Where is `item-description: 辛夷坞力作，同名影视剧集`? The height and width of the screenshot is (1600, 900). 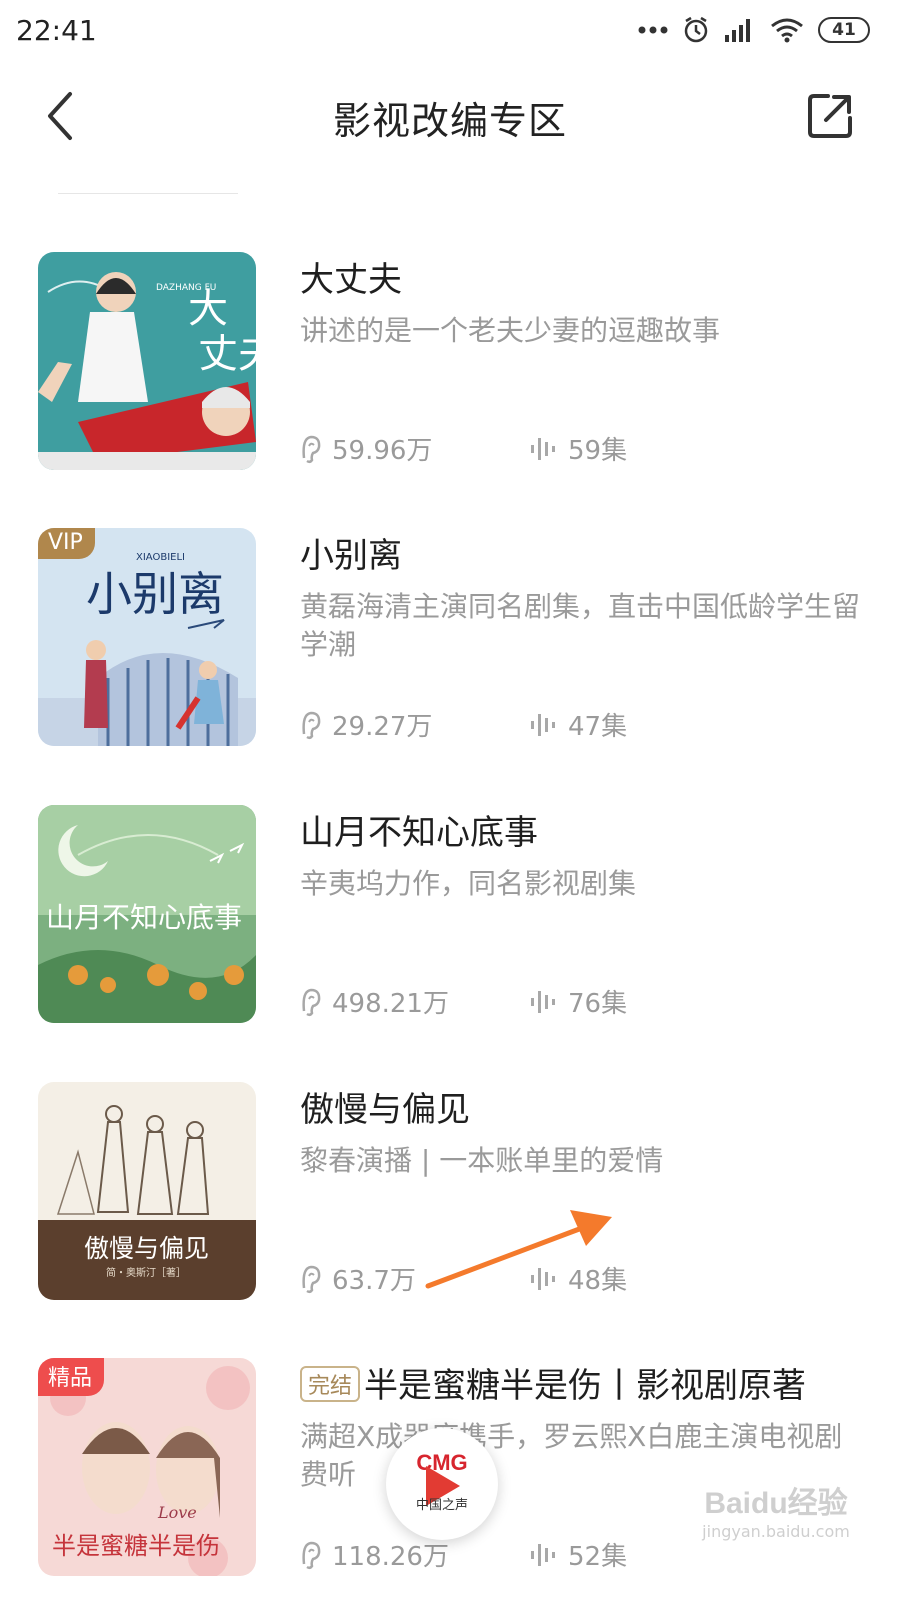
item-description: 辛夷坞力作，同名影视剧集 is located at coordinates (468, 883).